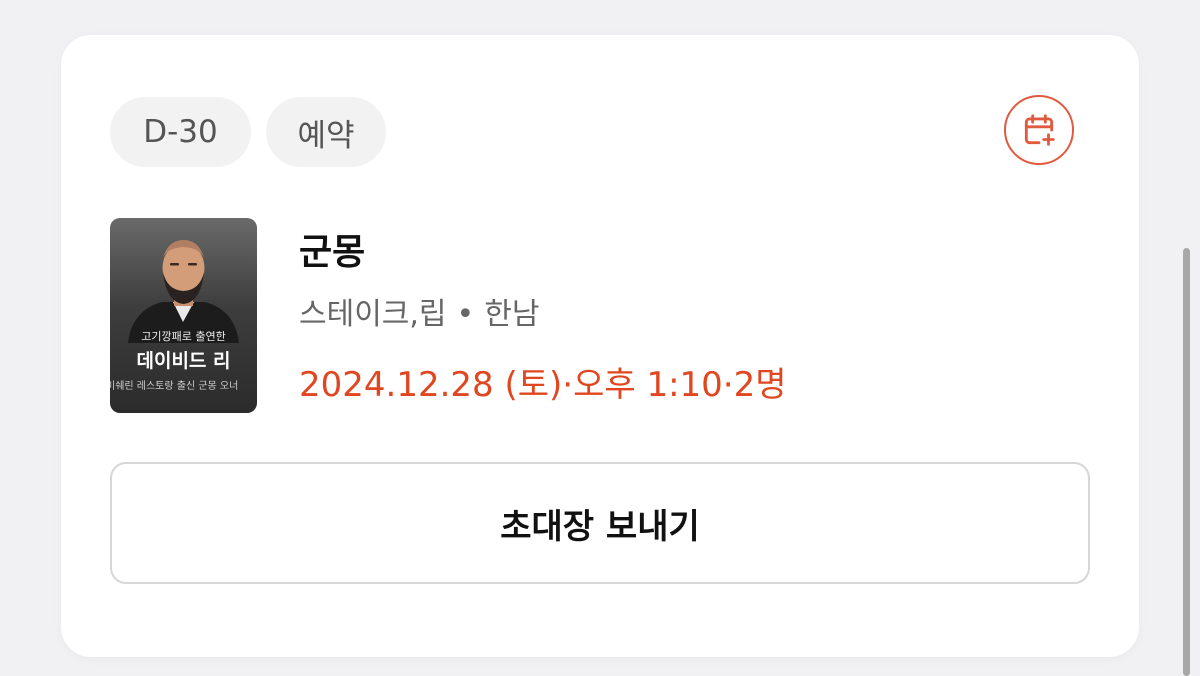 This screenshot has height=676, width=1200. I want to click on add-to-calendar-button, so click(1039, 130).